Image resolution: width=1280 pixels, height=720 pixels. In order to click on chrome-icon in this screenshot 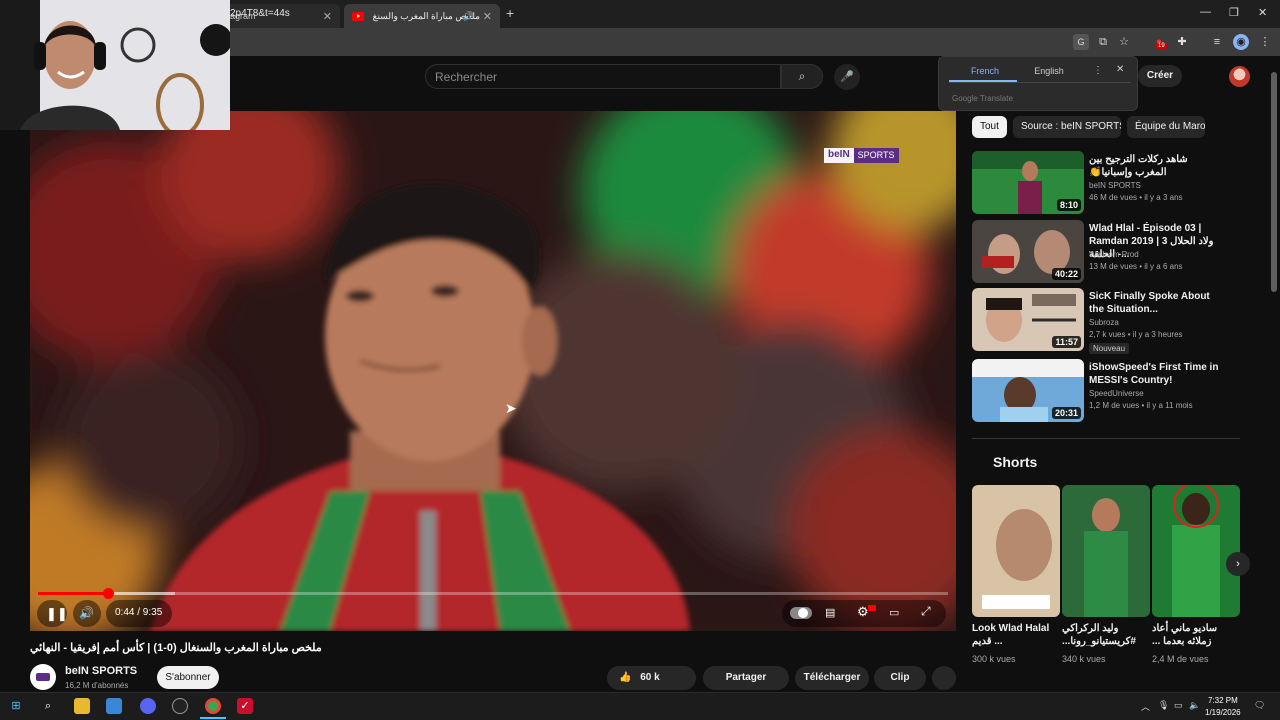, I will do `click(213, 706)`.